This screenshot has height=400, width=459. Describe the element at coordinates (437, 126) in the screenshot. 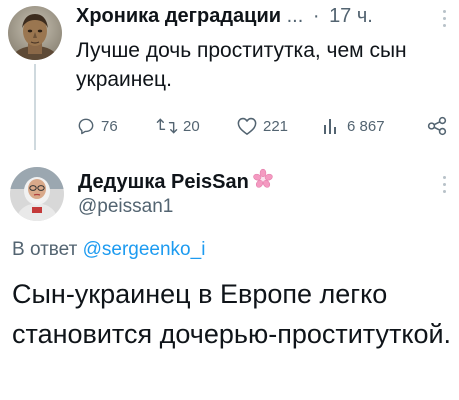

I see `share-icon` at that location.